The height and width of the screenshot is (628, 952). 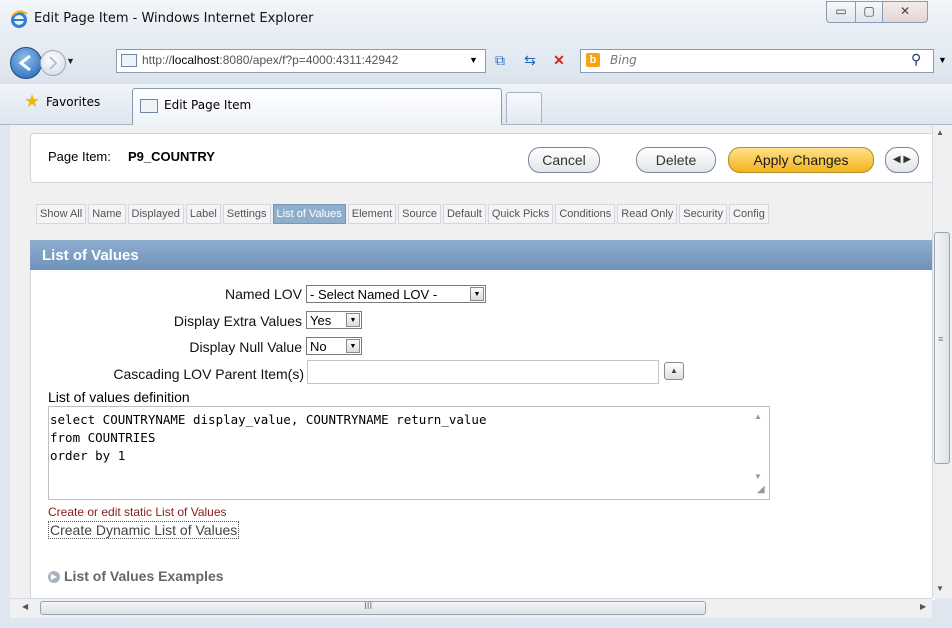 I want to click on section-tab-displayed: Displayed, so click(x=155, y=214).